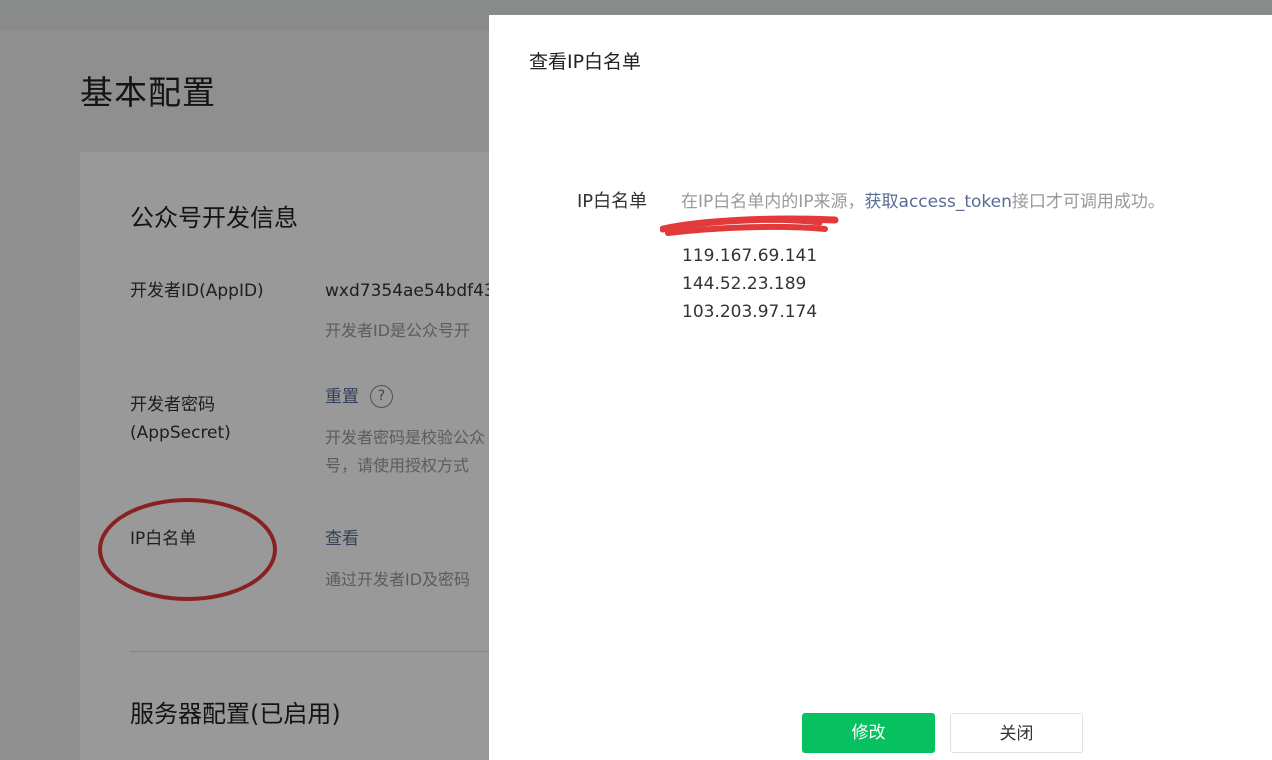  I want to click on access-token-link: 获取access_token, so click(938, 202).